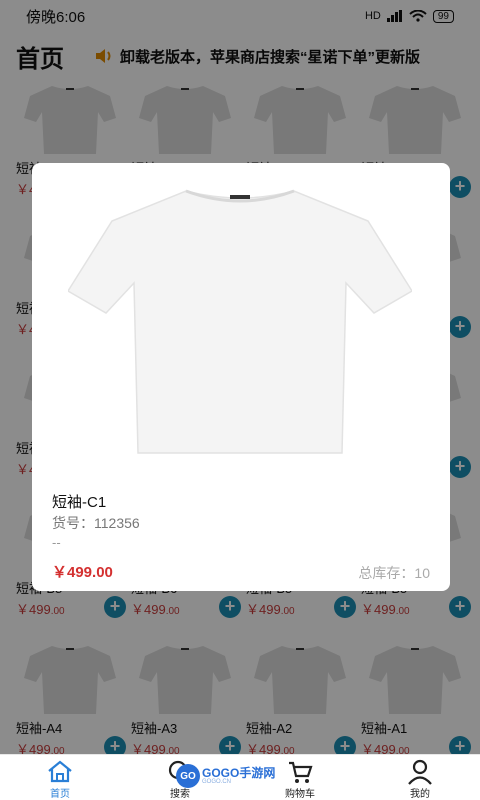 The height and width of the screenshot is (800, 480). What do you see at coordinates (420, 772) in the screenshot?
I see `user-icon` at bounding box center [420, 772].